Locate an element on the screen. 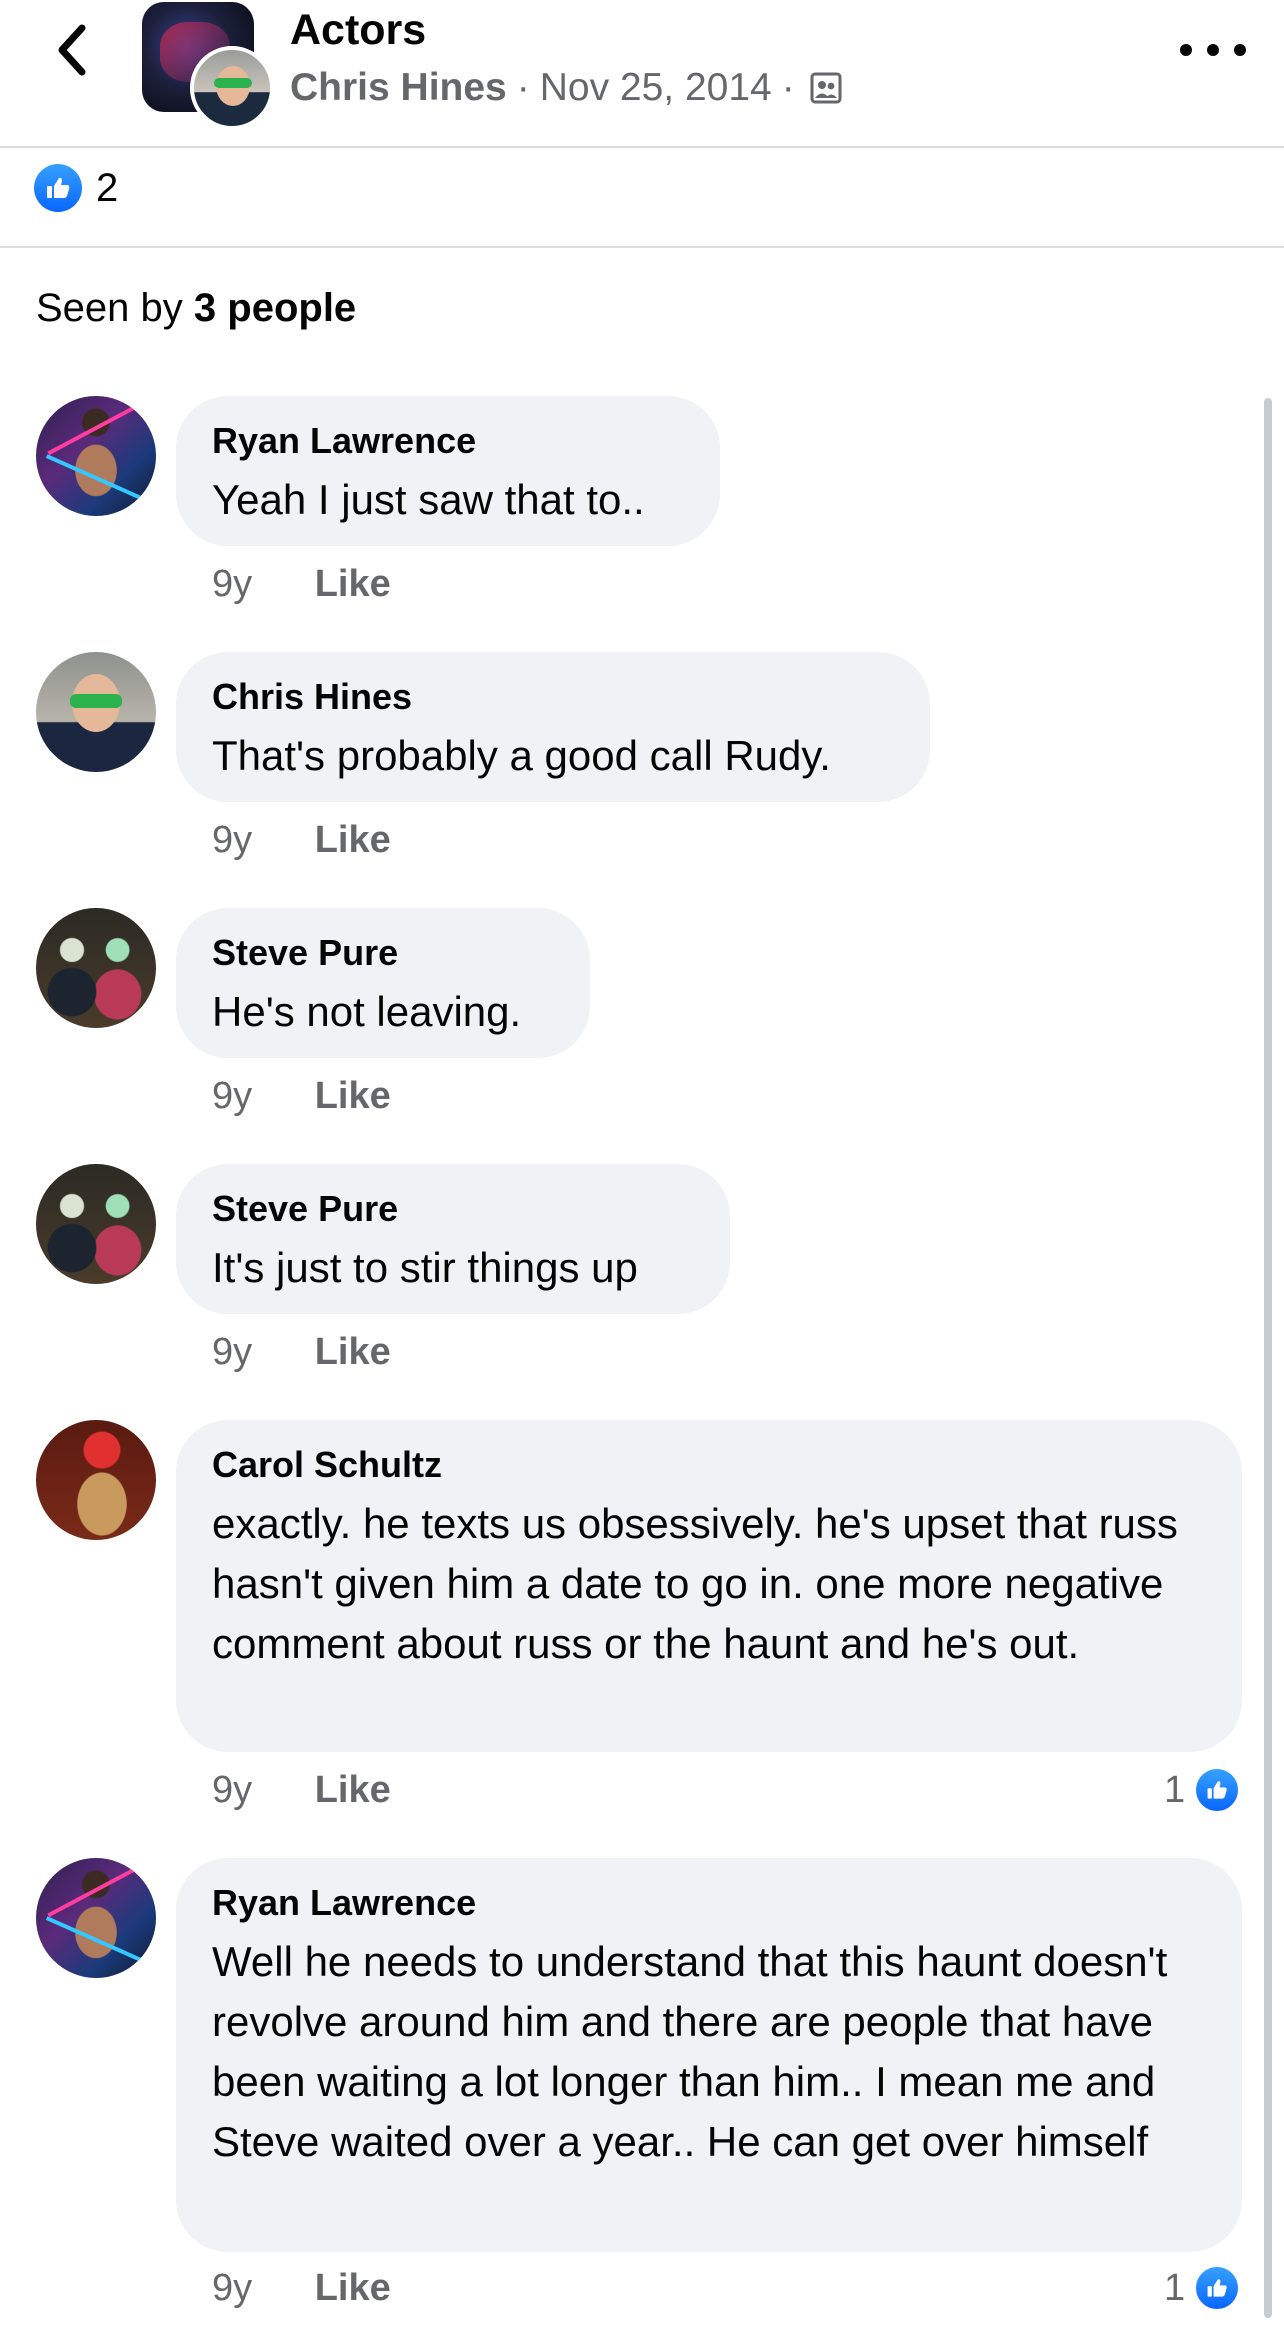 The width and height of the screenshot is (1284, 2330). comment-text: It's just to stir things up is located at coordinates (425, 1267).